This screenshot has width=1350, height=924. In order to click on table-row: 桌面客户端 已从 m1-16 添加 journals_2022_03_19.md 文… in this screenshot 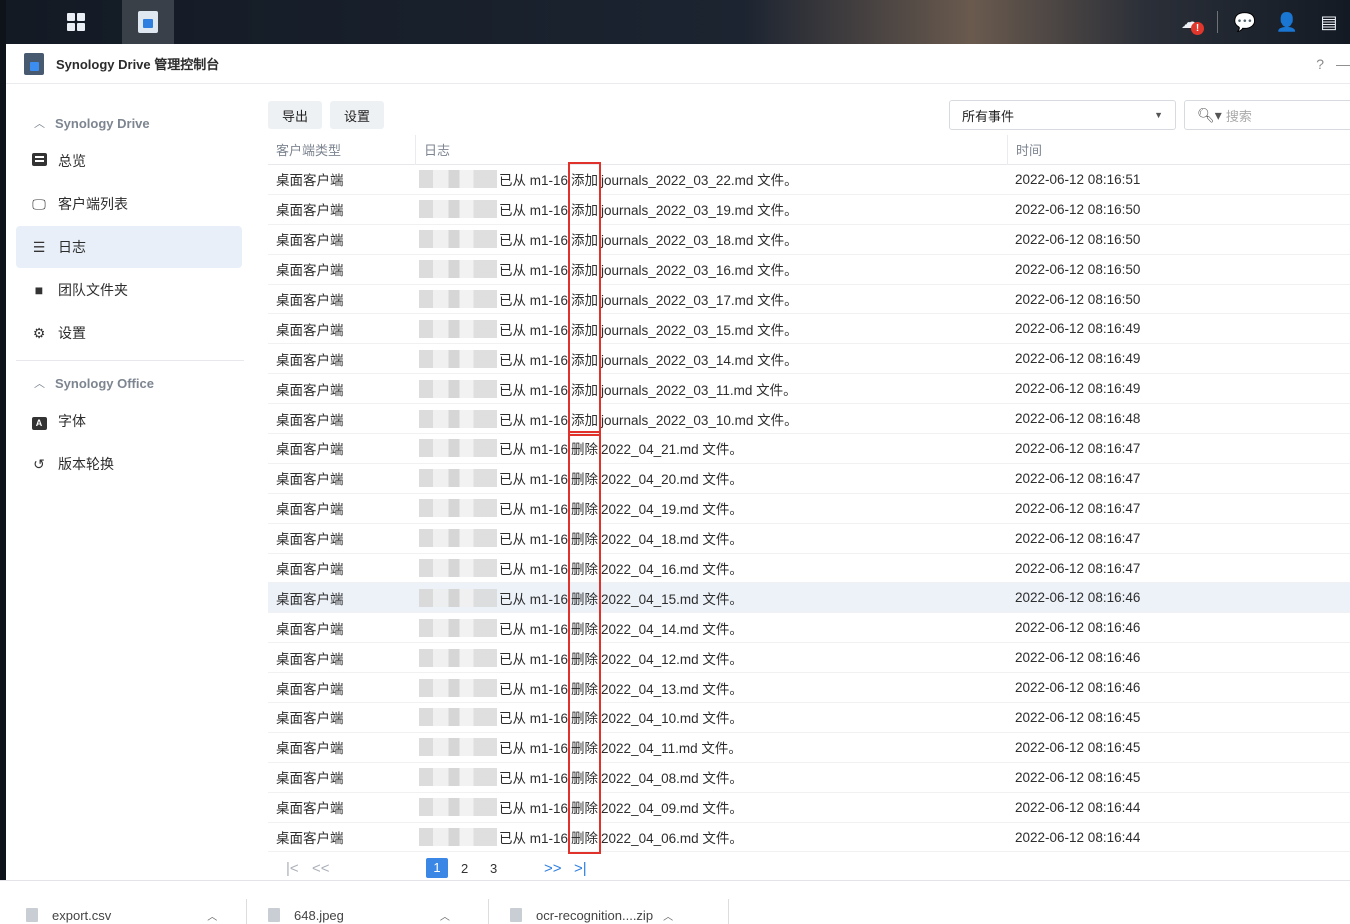, I will do `click(809, 210)`.